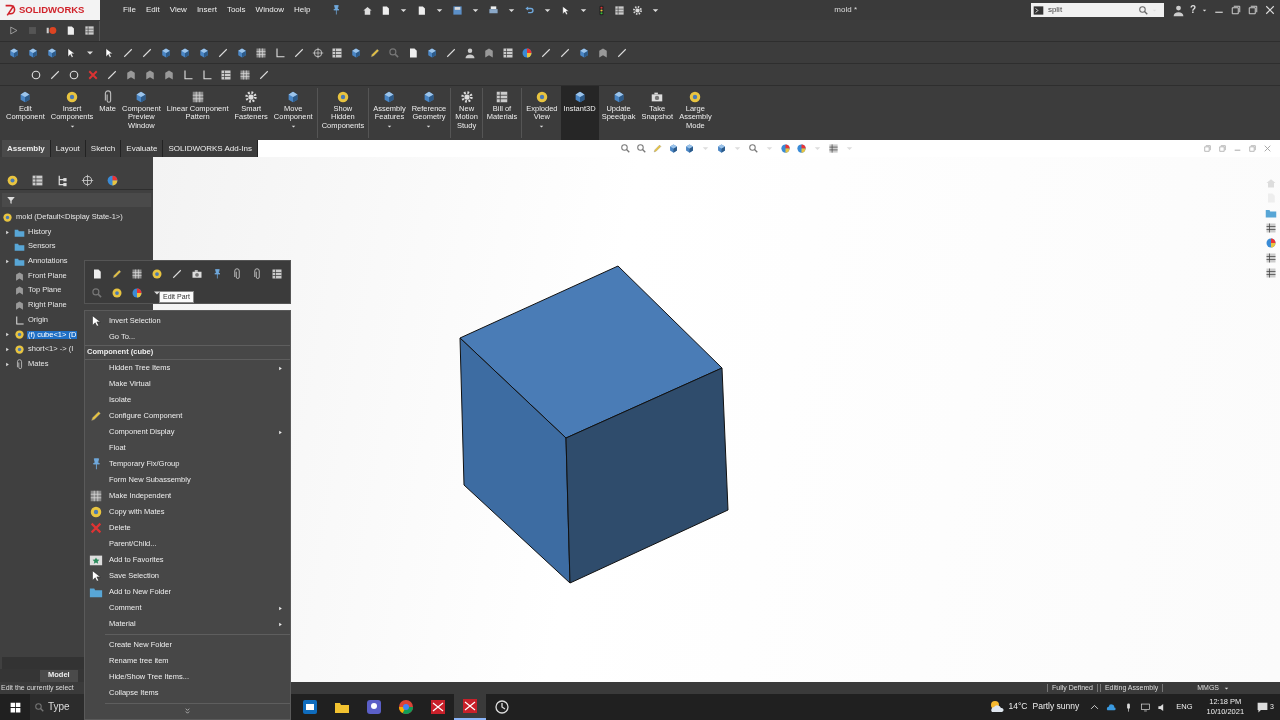 The width and height of the screenshot is (1280, 720). Describe the element at coordinates (64, 707) in the screenshot. I see `taskbar-search-input: Type` at that location.